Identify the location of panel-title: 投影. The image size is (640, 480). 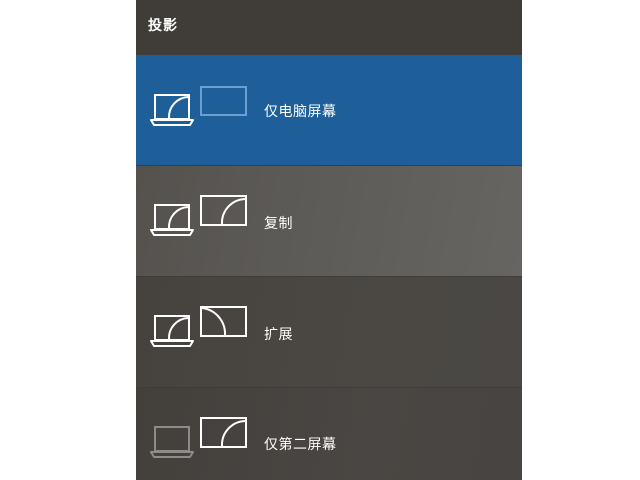
(163, 26).